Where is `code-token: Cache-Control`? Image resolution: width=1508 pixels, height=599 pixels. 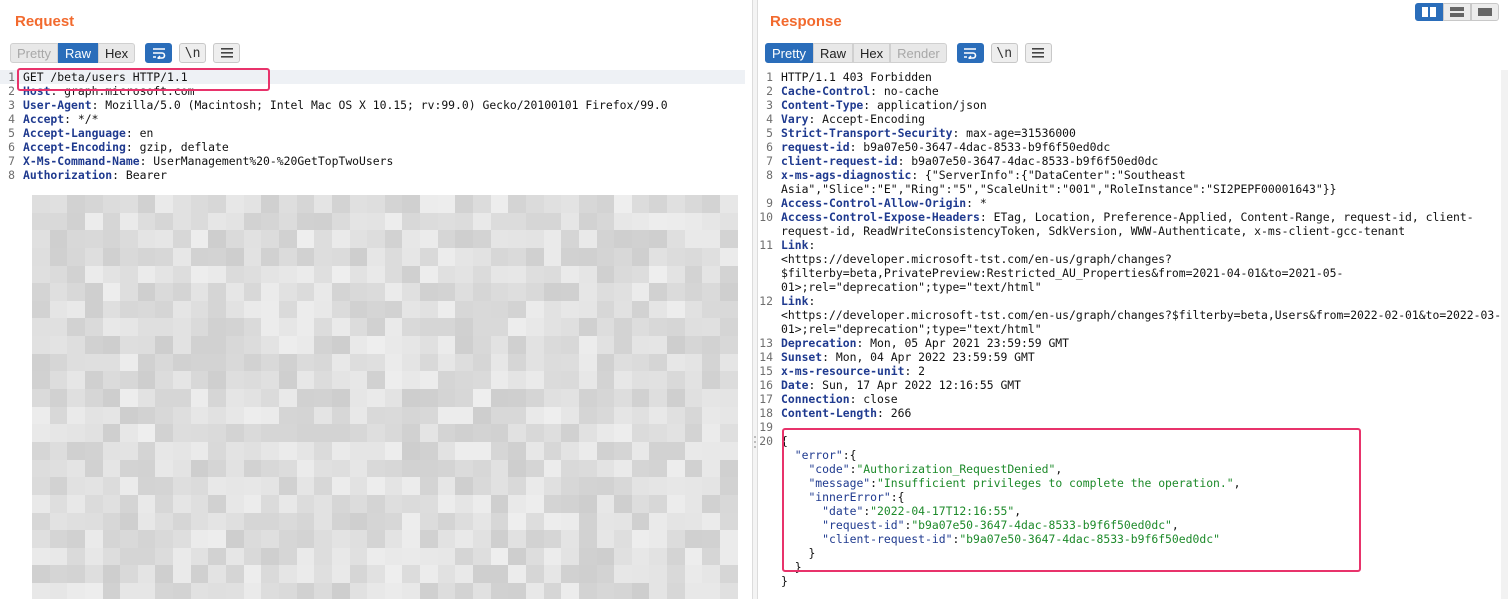
code-token: Cache-Control is located at coordinates (826, 91).